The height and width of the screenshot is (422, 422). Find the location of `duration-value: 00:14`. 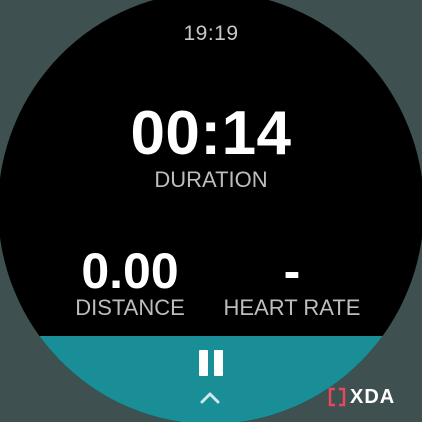

duration-value: 00:14 is located at coordinates (211, 133).